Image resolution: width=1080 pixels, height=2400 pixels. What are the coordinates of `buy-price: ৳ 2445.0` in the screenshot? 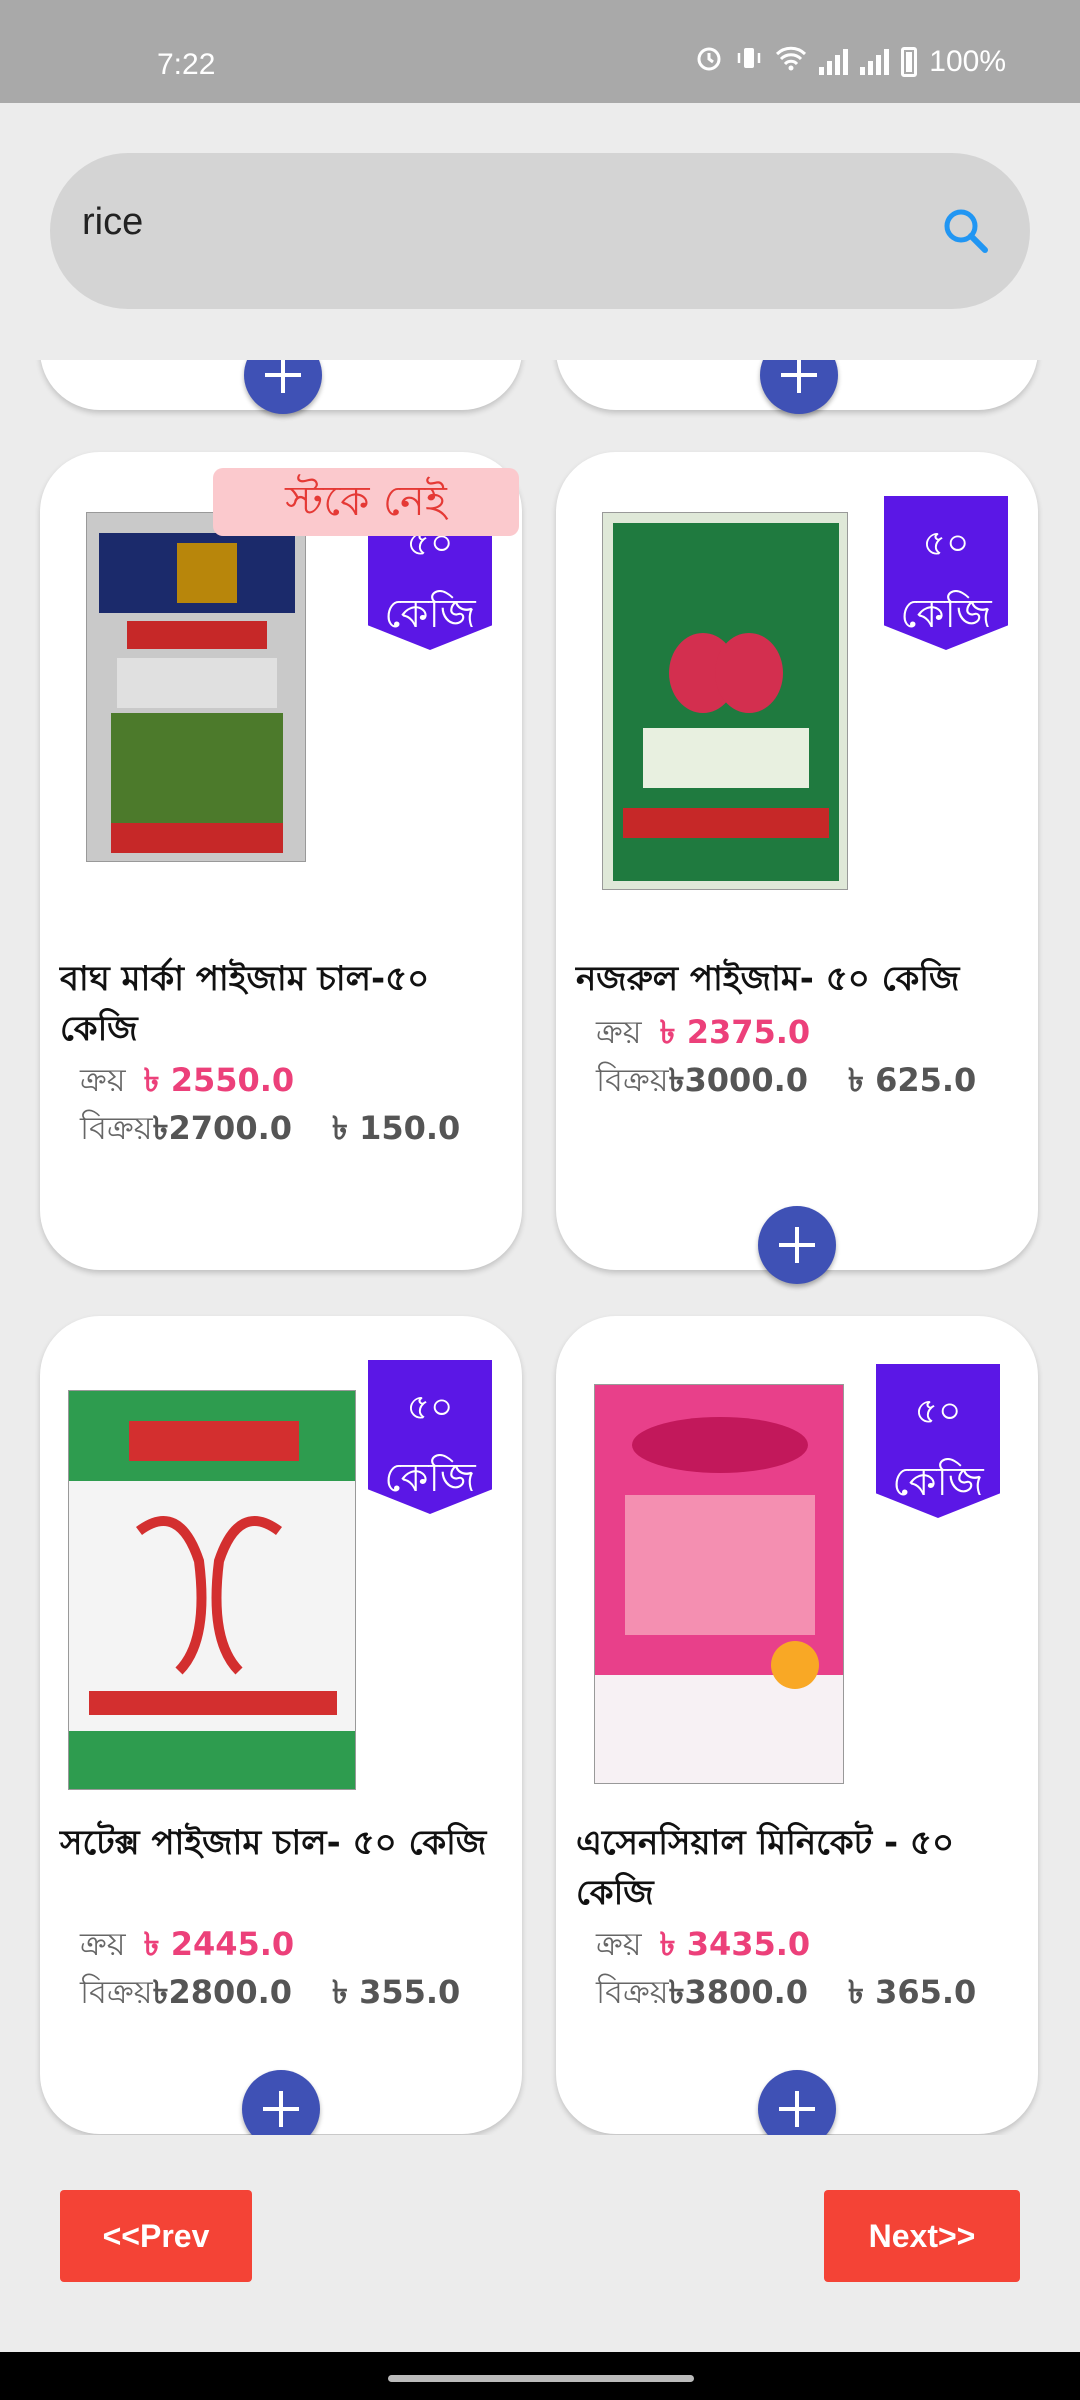 It's located at (219, 1944).